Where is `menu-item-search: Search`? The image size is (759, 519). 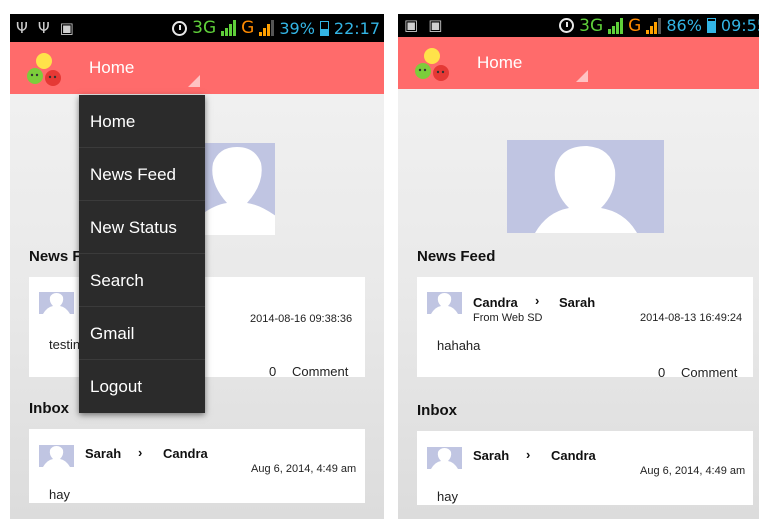
menu-item-search: Search is located at coordinates (142, 280).